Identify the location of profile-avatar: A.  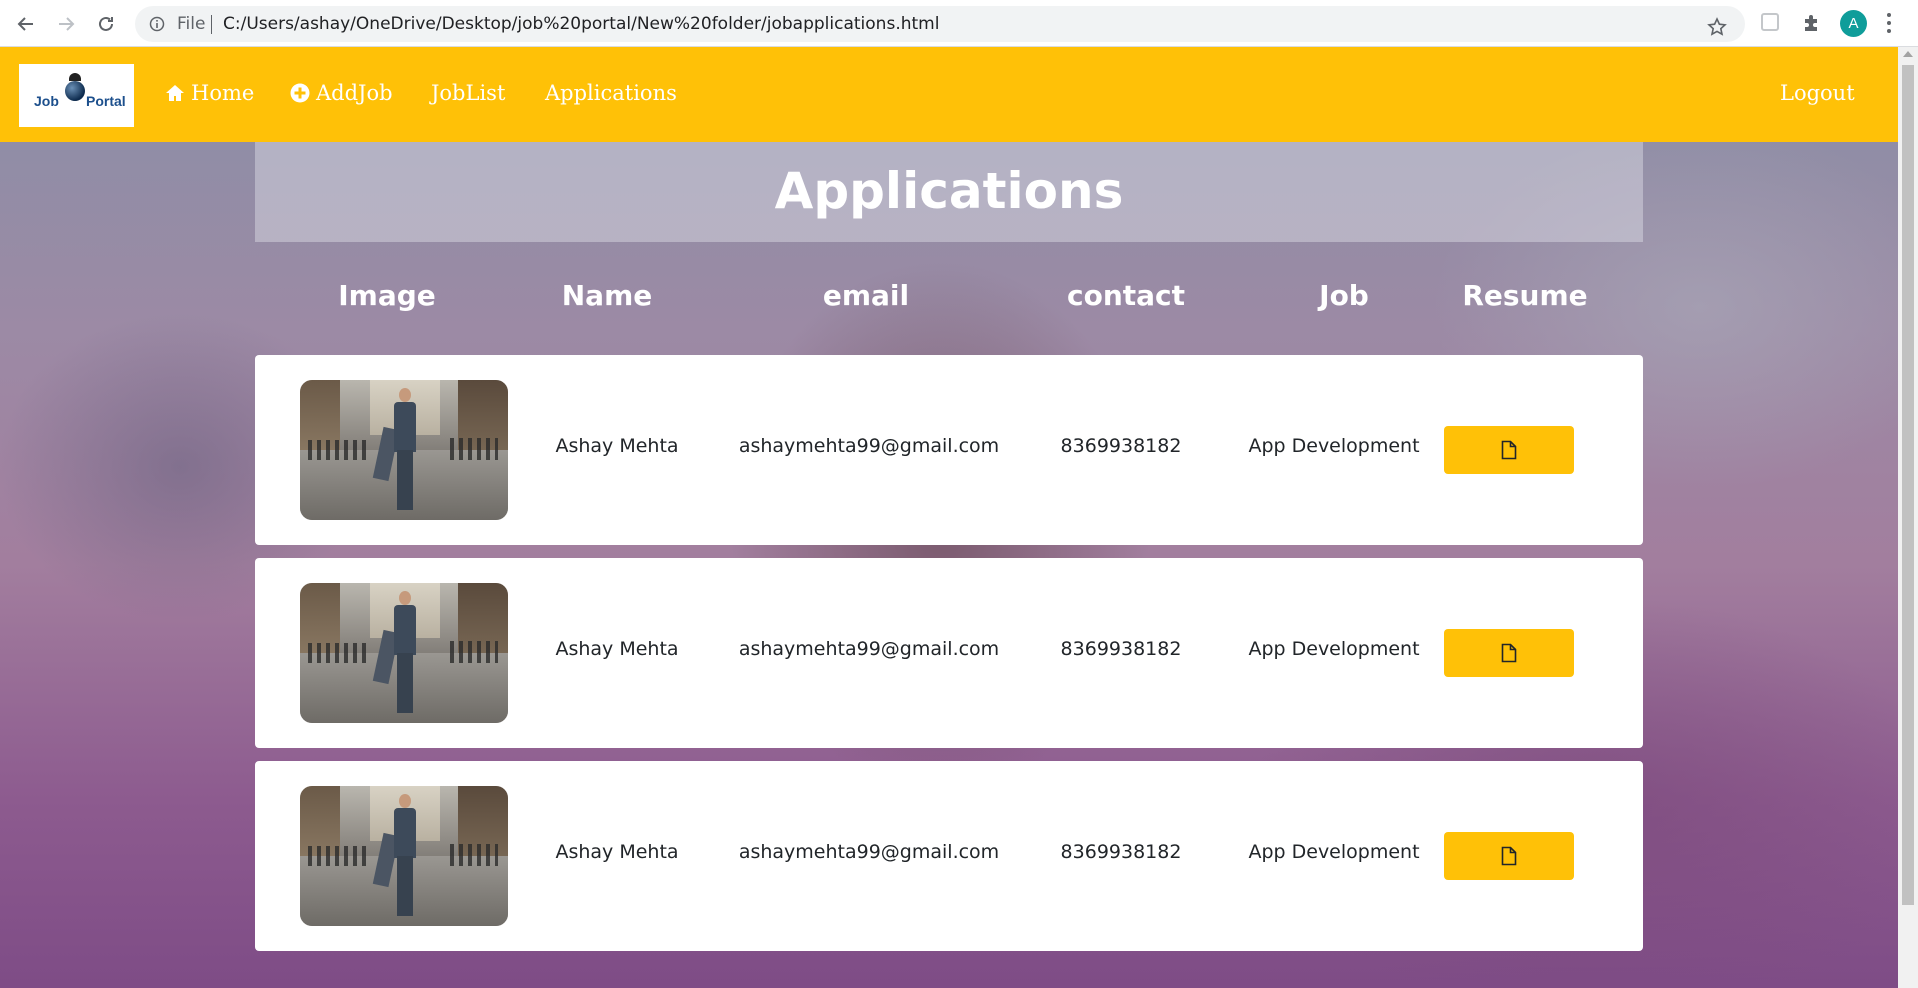
(1853, 23).